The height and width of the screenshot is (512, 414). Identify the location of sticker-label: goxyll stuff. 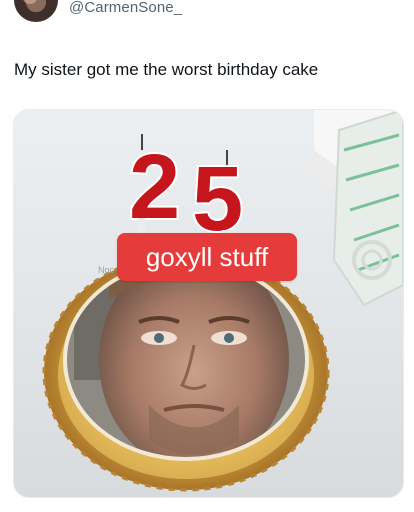
(207, 257).